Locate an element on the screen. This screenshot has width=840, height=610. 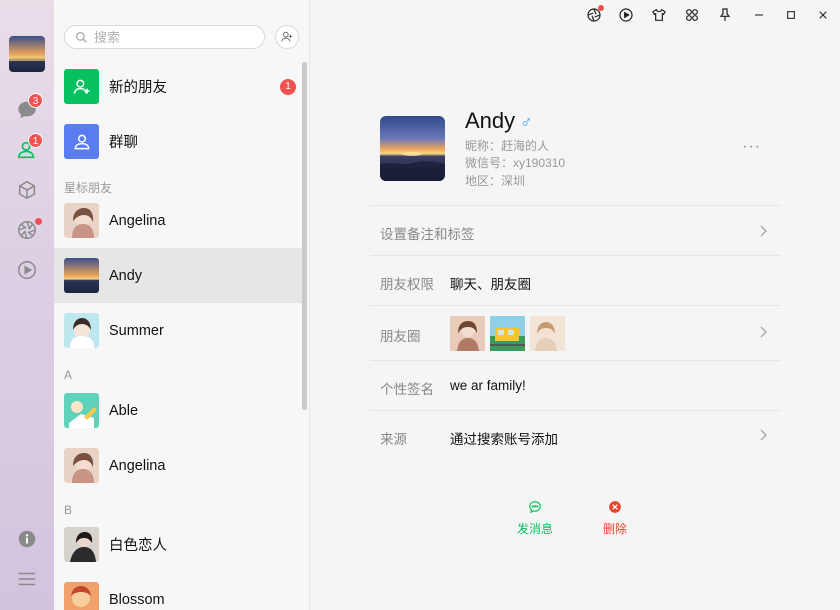
pin-icon is located at coordinates (725, 15).